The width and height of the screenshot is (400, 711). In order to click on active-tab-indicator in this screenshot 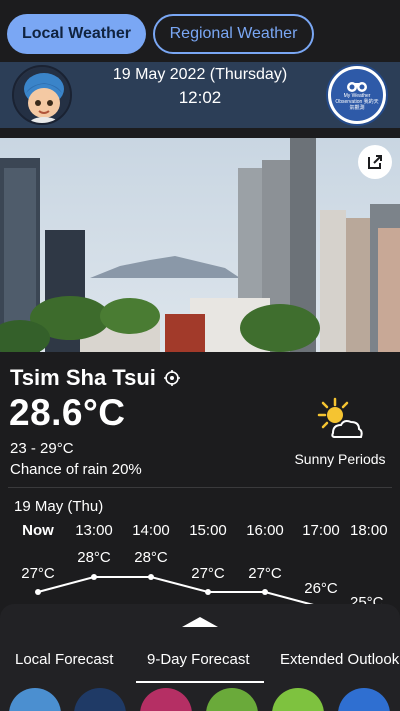, I will do `click(200, 682)`.